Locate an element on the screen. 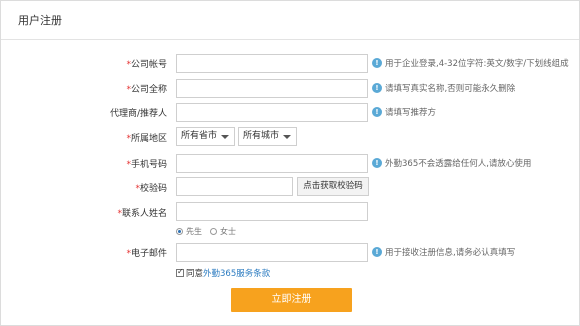 This screenshot has width=580, height=326. company-account-input is located at coordinates (272, 63).